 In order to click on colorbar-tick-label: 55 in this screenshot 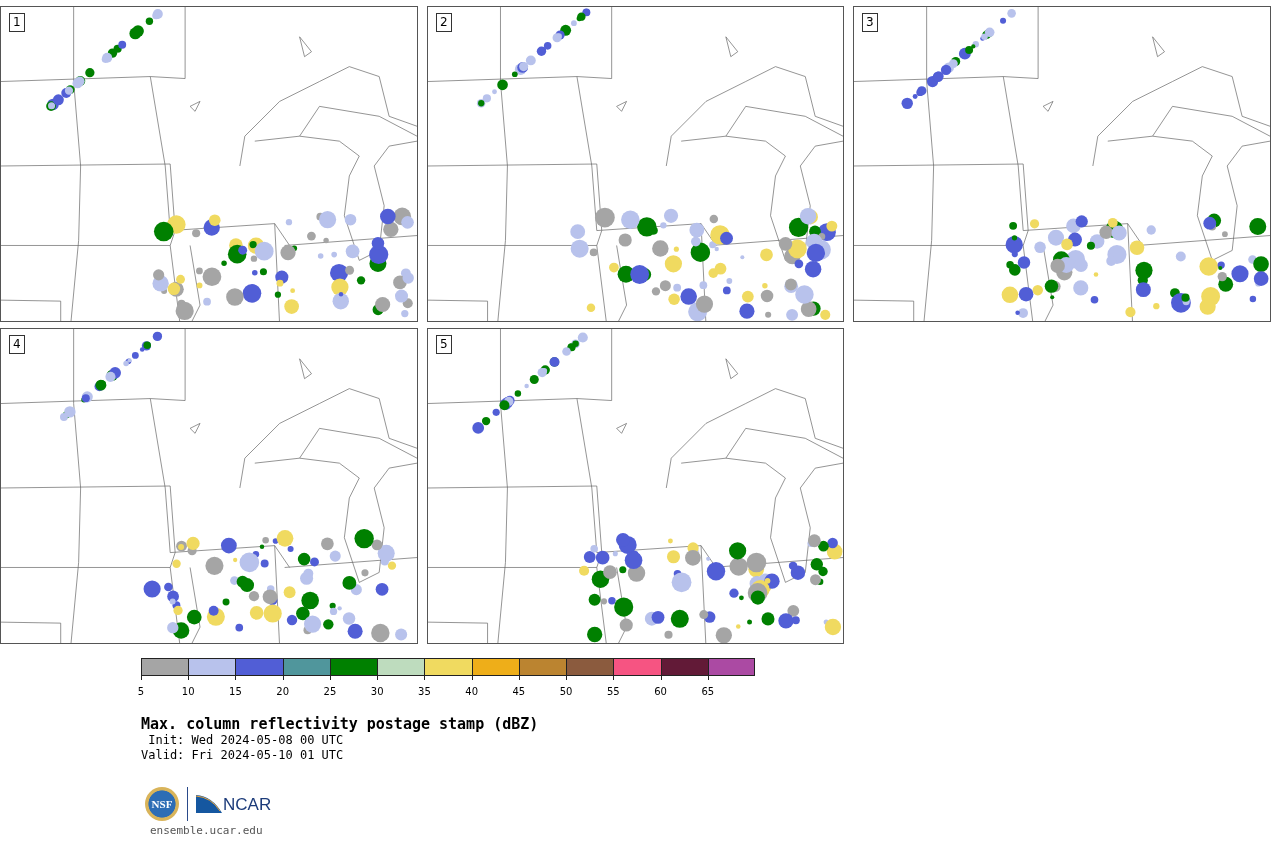, I will do `click(613, 691)`.